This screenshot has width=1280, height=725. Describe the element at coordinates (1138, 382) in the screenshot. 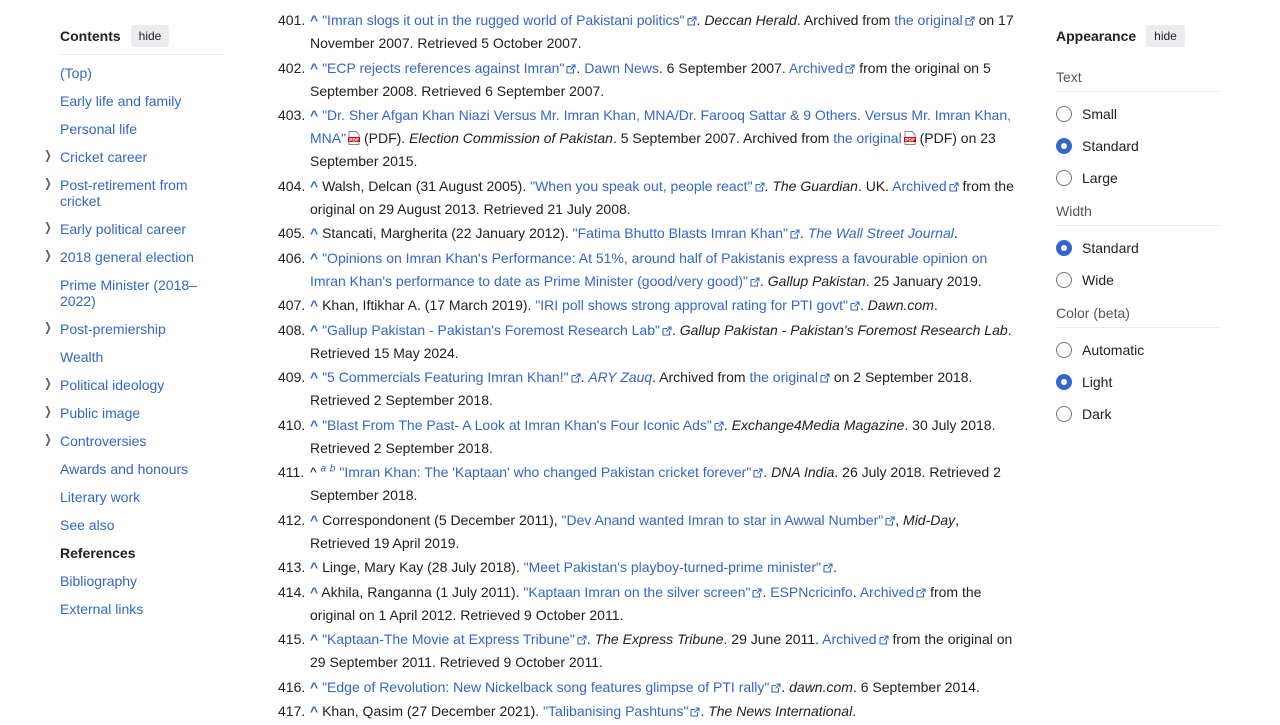

I see `radio-option-color-beta-light: Light` at that location.